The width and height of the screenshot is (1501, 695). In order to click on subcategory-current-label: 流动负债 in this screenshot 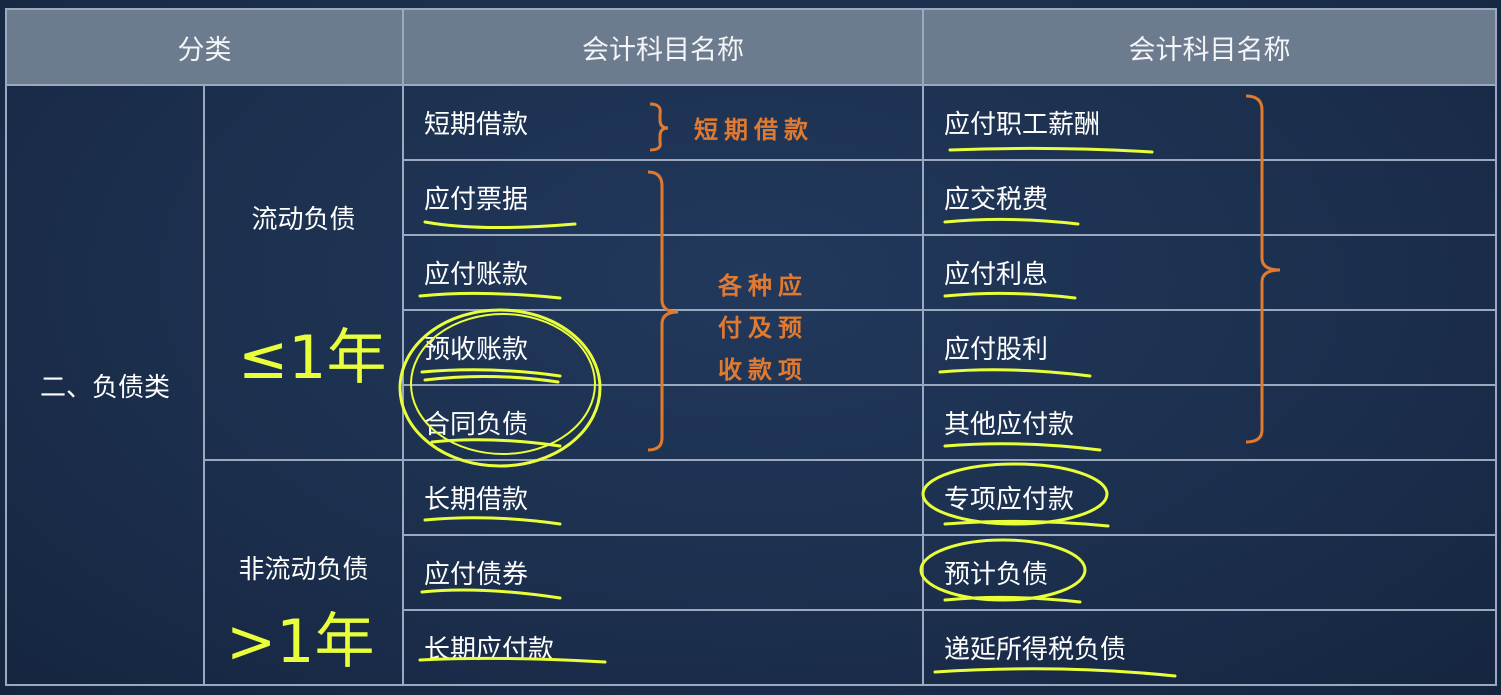, I will do `click(303, 220)`.